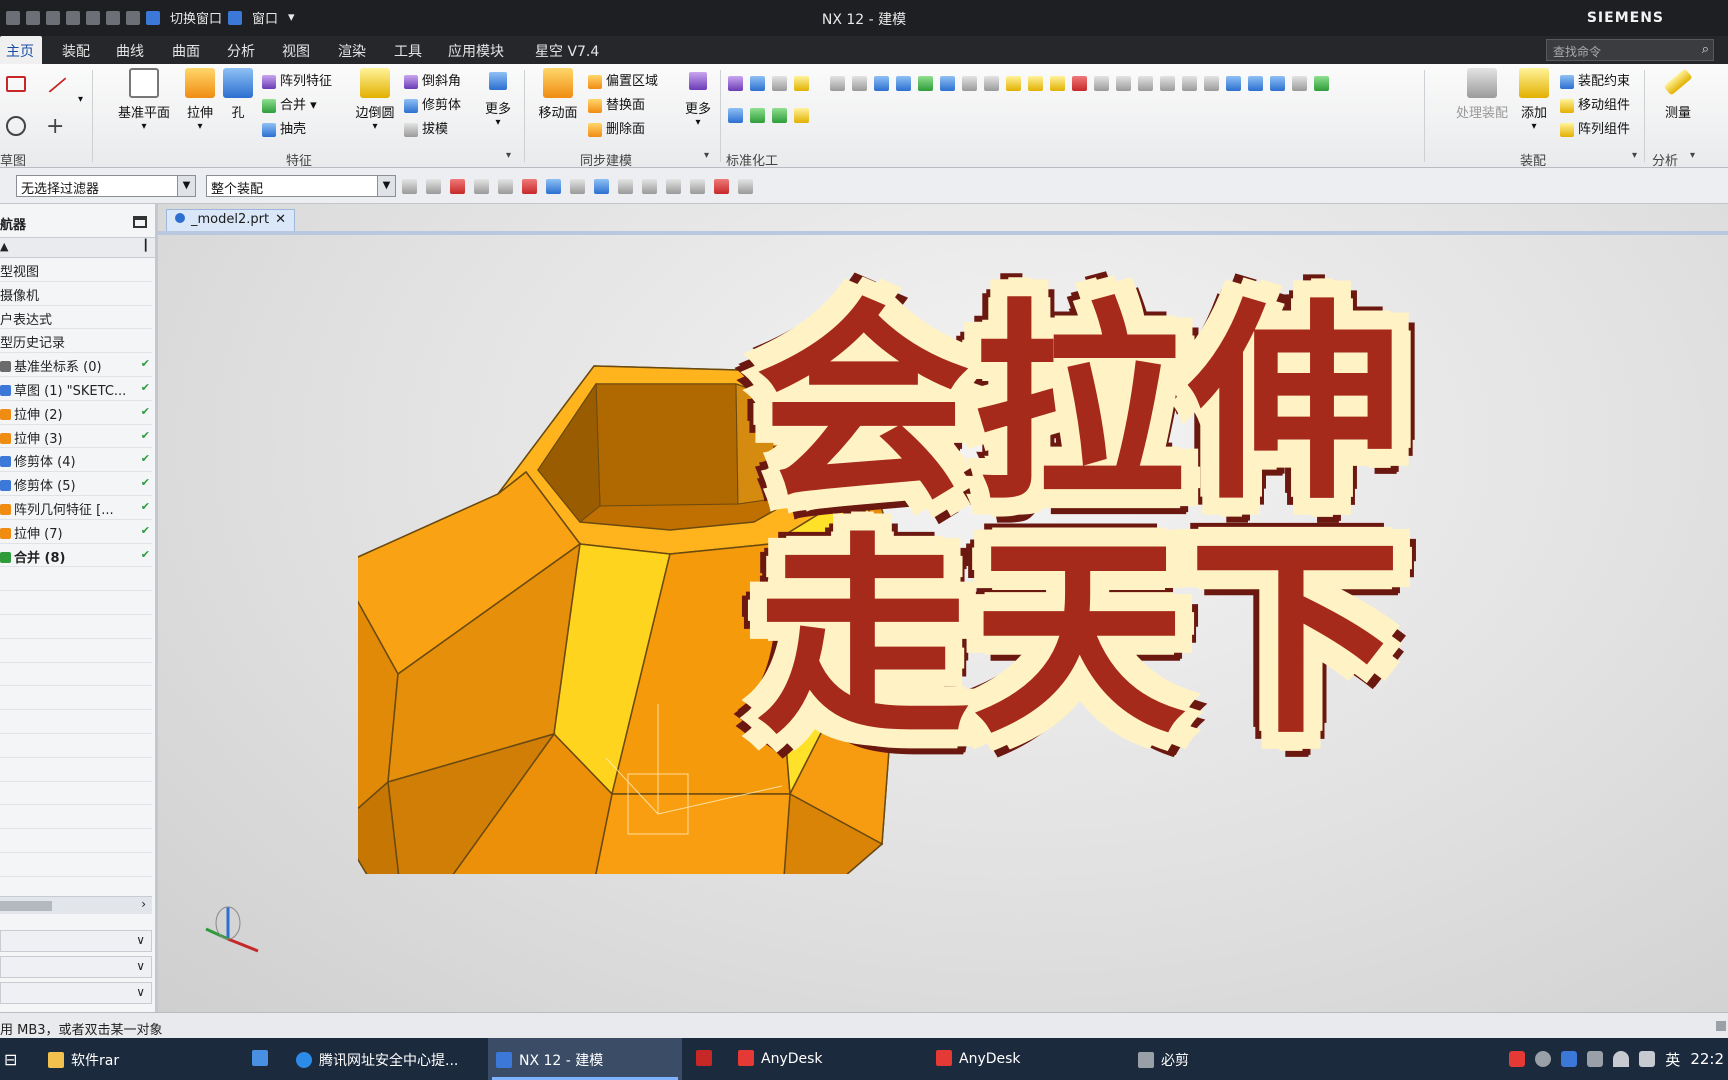  I want to click on navigator-node: 合并 (8) ✔, so click(76, 556).